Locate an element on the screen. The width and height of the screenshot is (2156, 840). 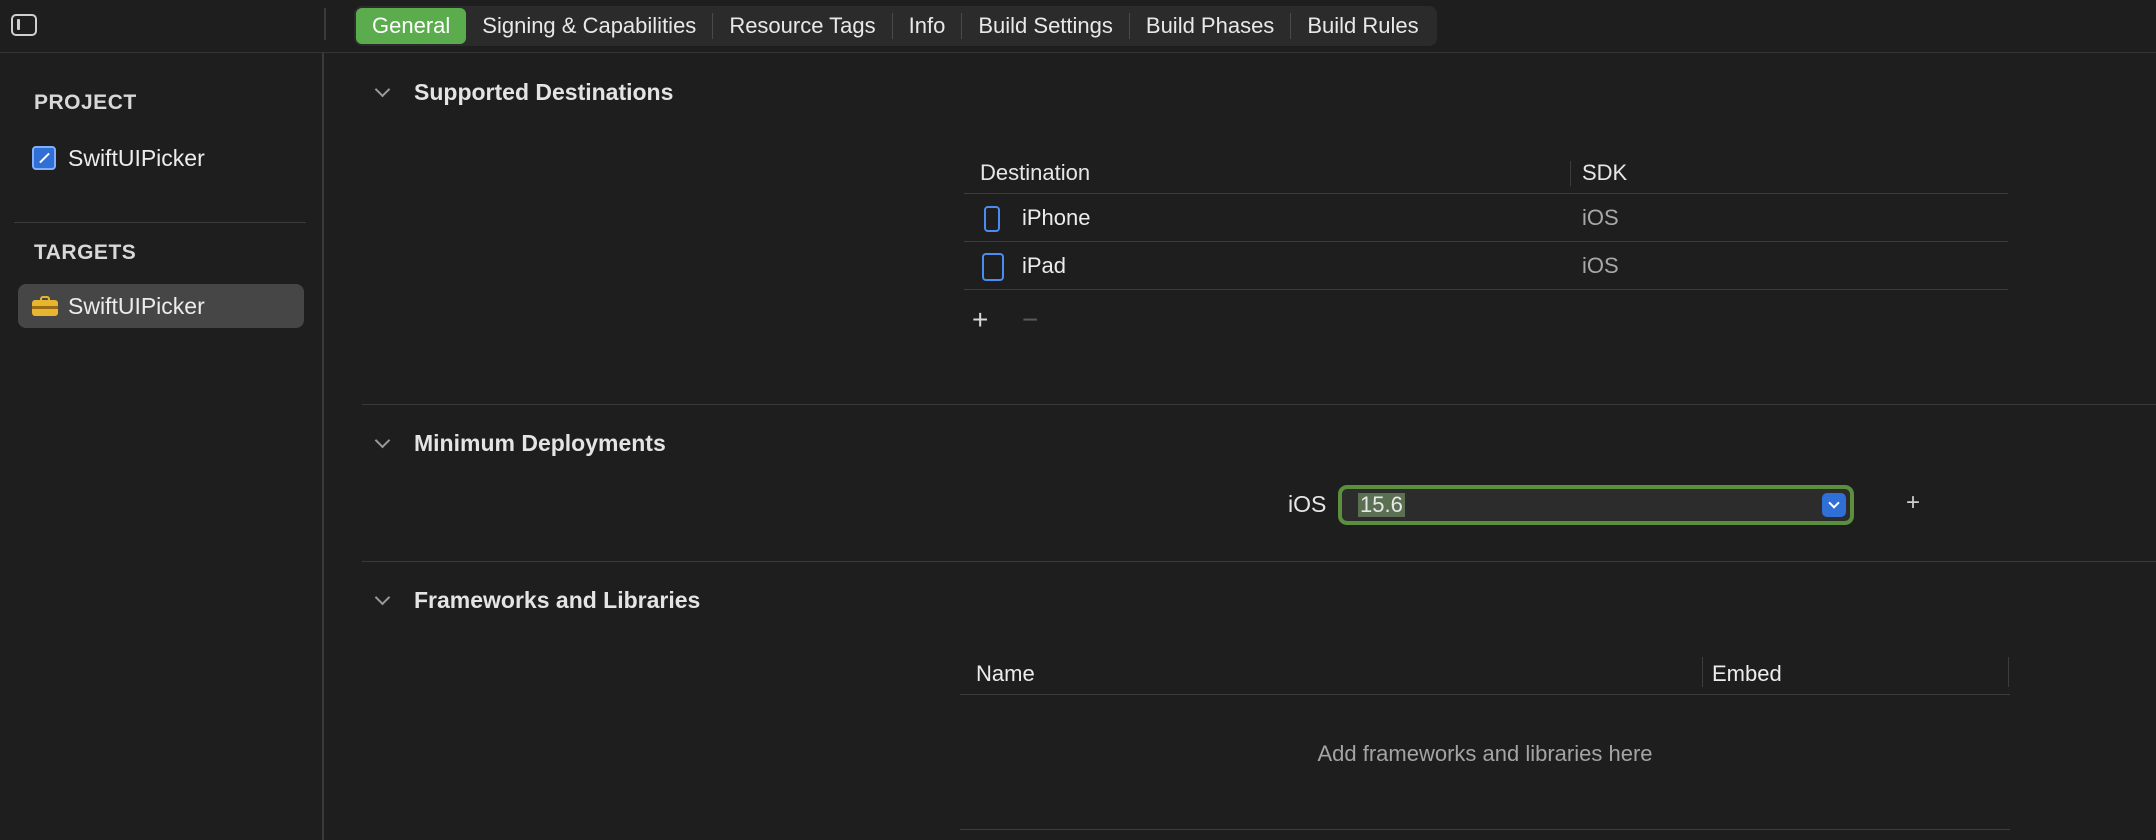
iphone-icon is located at coordinates (992, 219).